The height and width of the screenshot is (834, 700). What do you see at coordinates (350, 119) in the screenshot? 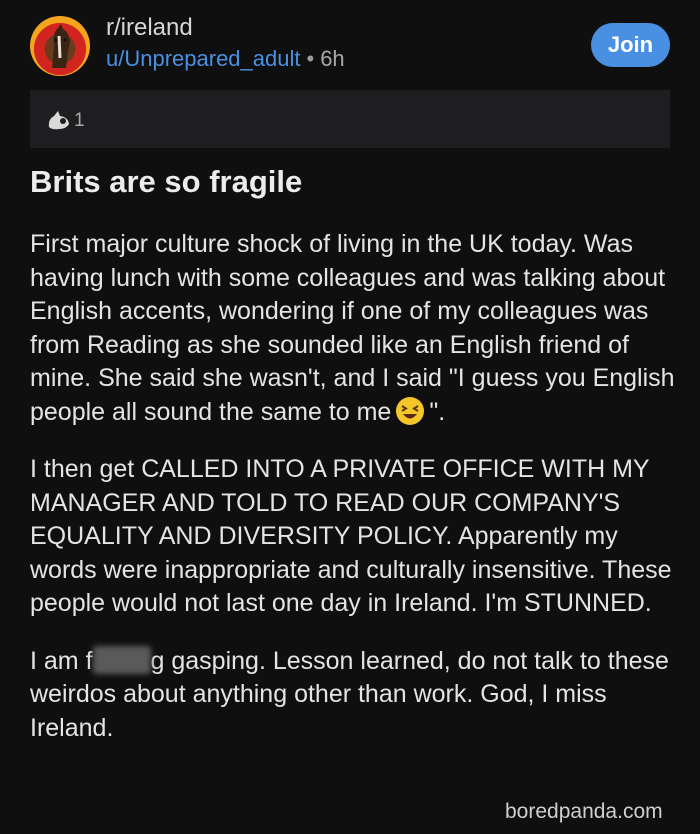
I see `awards-bar: 1` at bounding box center [350, 119].